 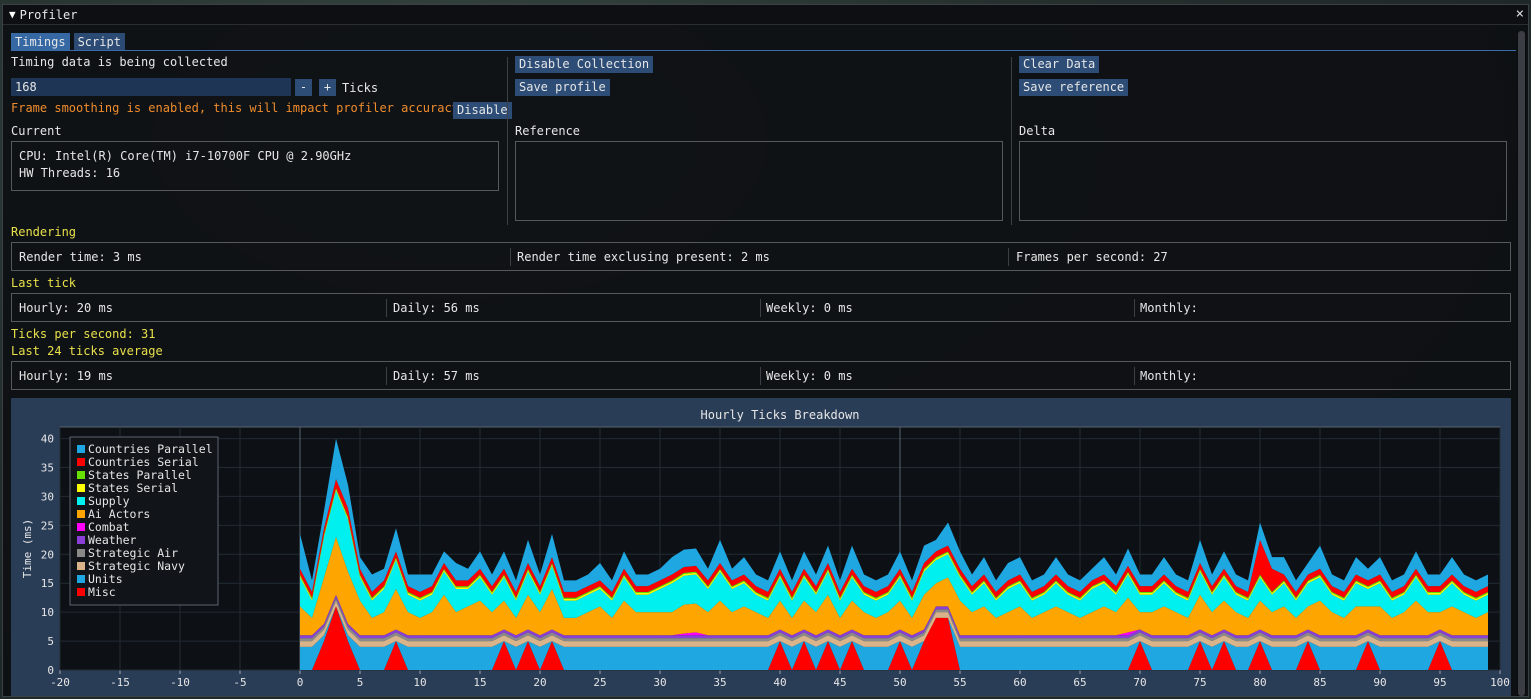 I want to click on legend-entry: Countries Serial, so click(x=143, y=462).